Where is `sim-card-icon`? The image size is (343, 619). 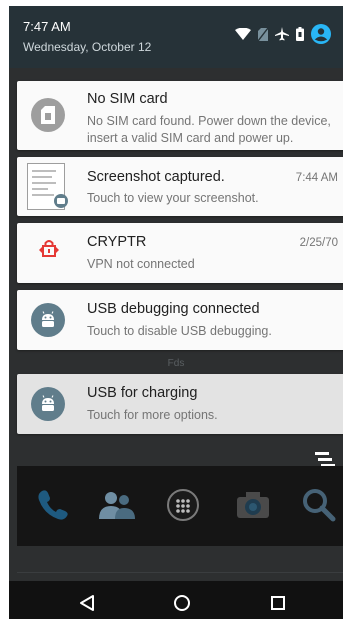
sim-card-icon is located at coordinates (48, 115).